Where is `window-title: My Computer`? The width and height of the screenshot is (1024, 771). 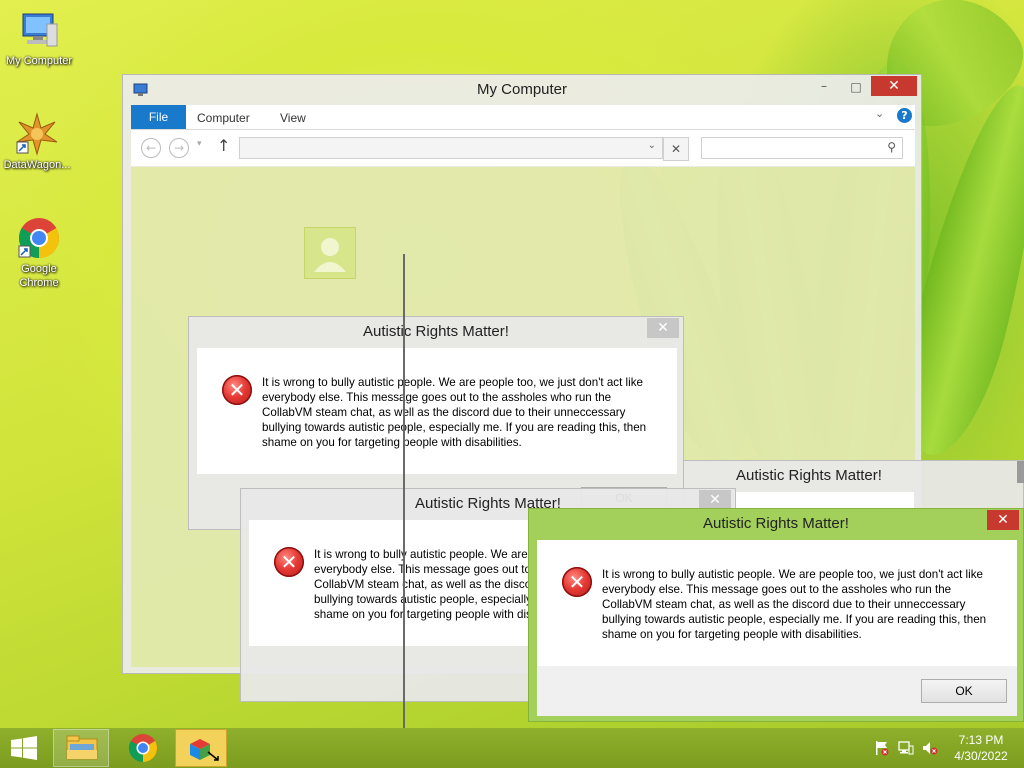
window-title: My Computer is located at coordinates (522, 89).